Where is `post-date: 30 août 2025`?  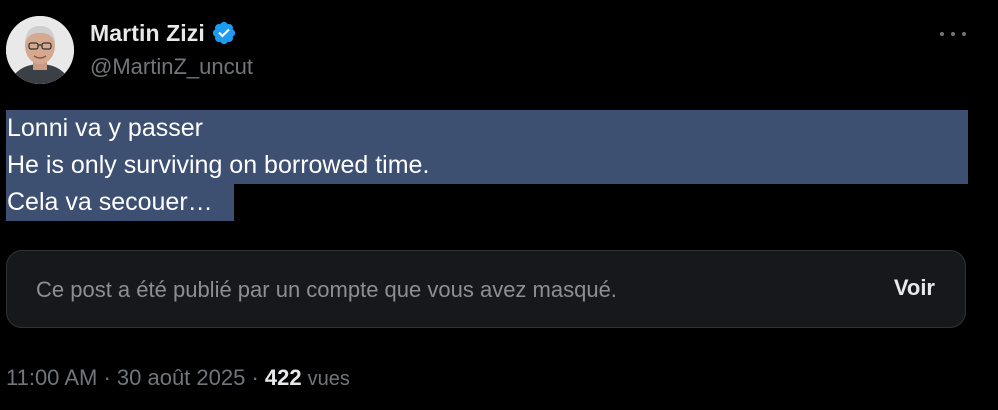
post-date: 30 août 2025 is located at coordinates (181, 378).